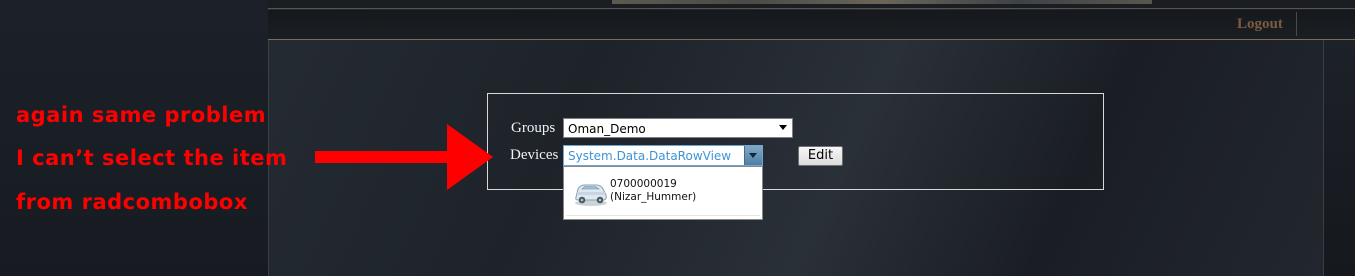 The image size is (1355, 276). Describe the element at coordinates (882, 2) in the screenshot. I see `banner-image` at that location.